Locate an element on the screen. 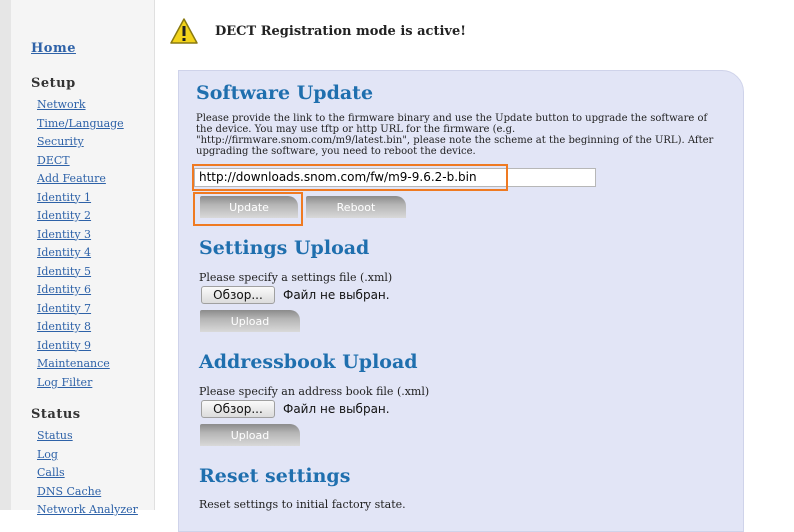 Image resolution: width=794 pixels, height=532 pixels. sidebar-status-item-dns-cache: DNS Cache is located at coordinates (87, 492).